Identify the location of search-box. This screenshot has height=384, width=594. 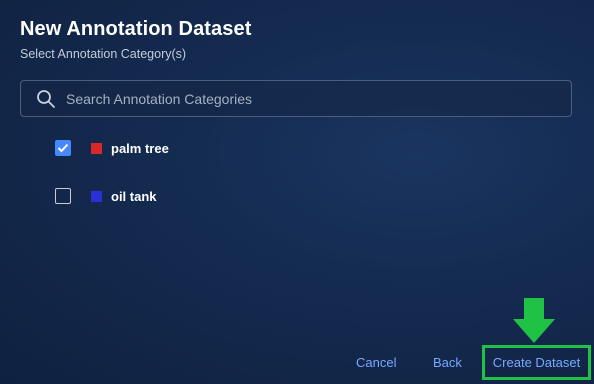
(296, 98).